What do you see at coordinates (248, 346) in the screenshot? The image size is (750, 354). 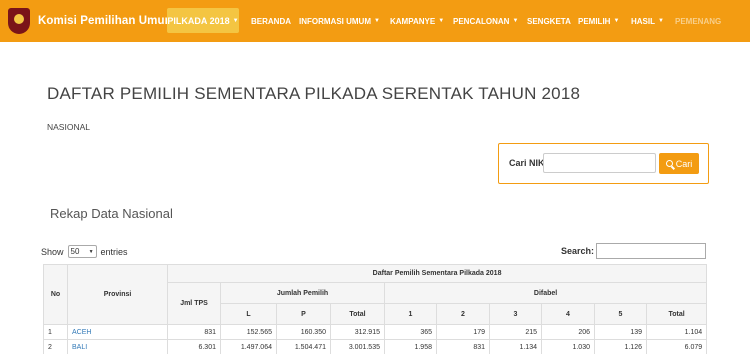 I see `cell-l: 1.497.064` at bounding box center [248, 346].